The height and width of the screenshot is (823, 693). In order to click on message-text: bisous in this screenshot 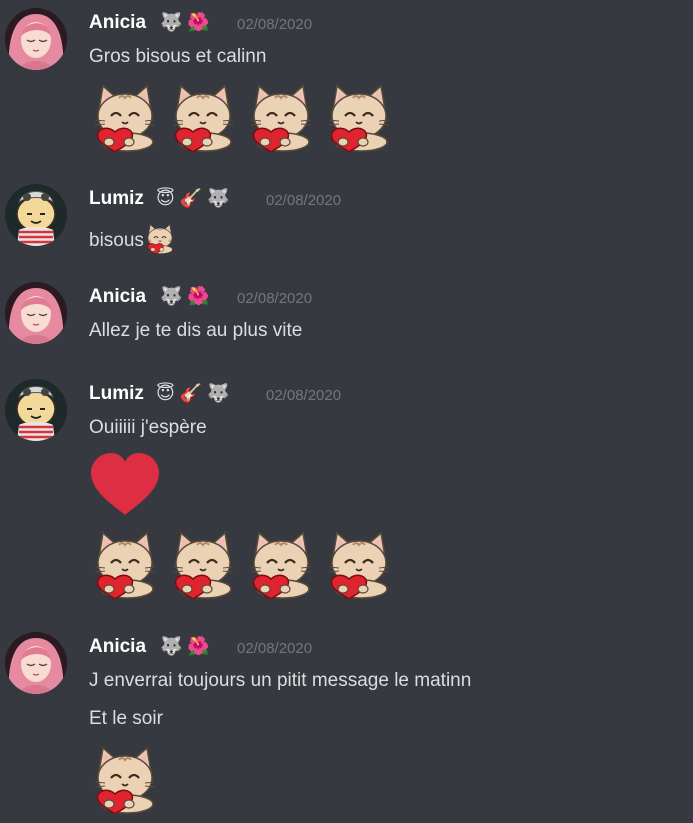, I will do `click(132, 238)`.